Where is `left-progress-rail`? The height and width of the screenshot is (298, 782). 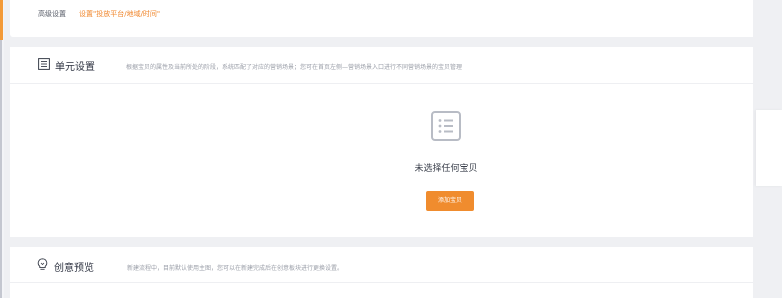
left-progress-rail is located at coordinates (2, 149).